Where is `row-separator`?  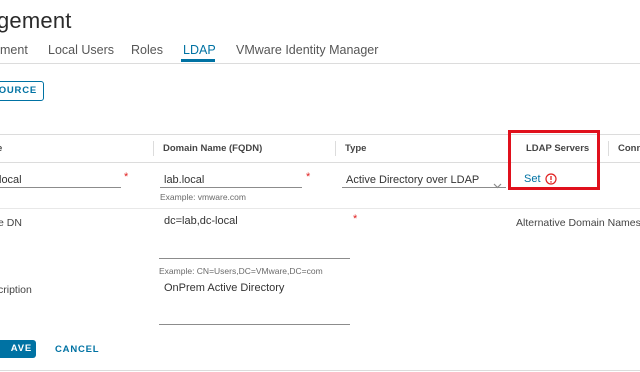
row-separator is located at coordinates (320, 208).